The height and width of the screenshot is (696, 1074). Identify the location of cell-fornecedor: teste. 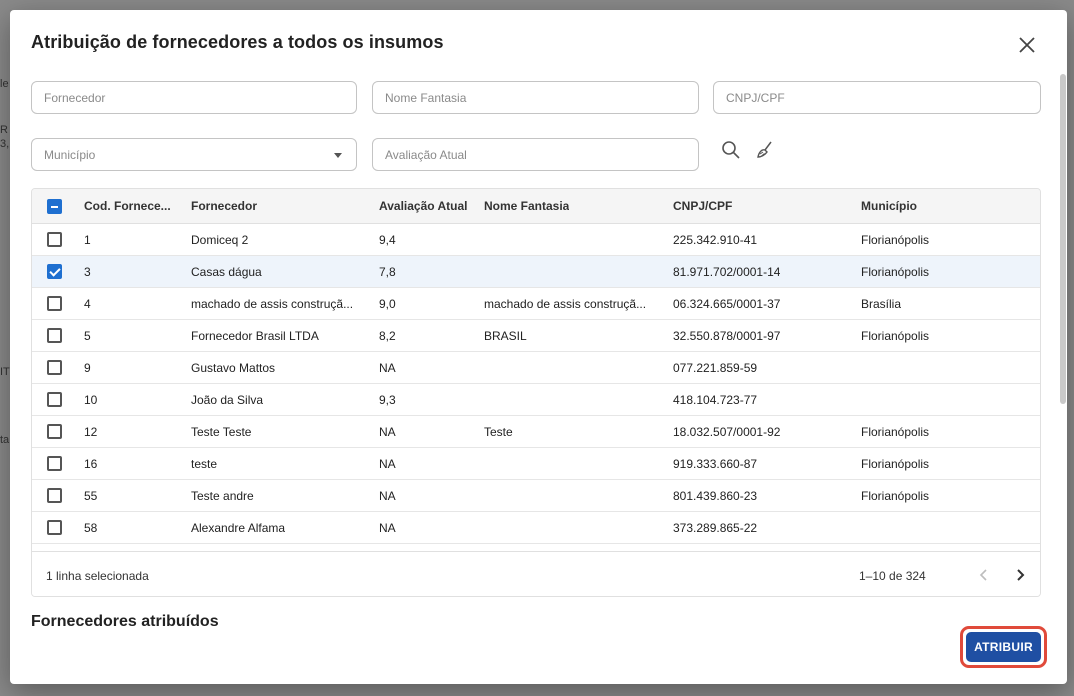
(204, 464).